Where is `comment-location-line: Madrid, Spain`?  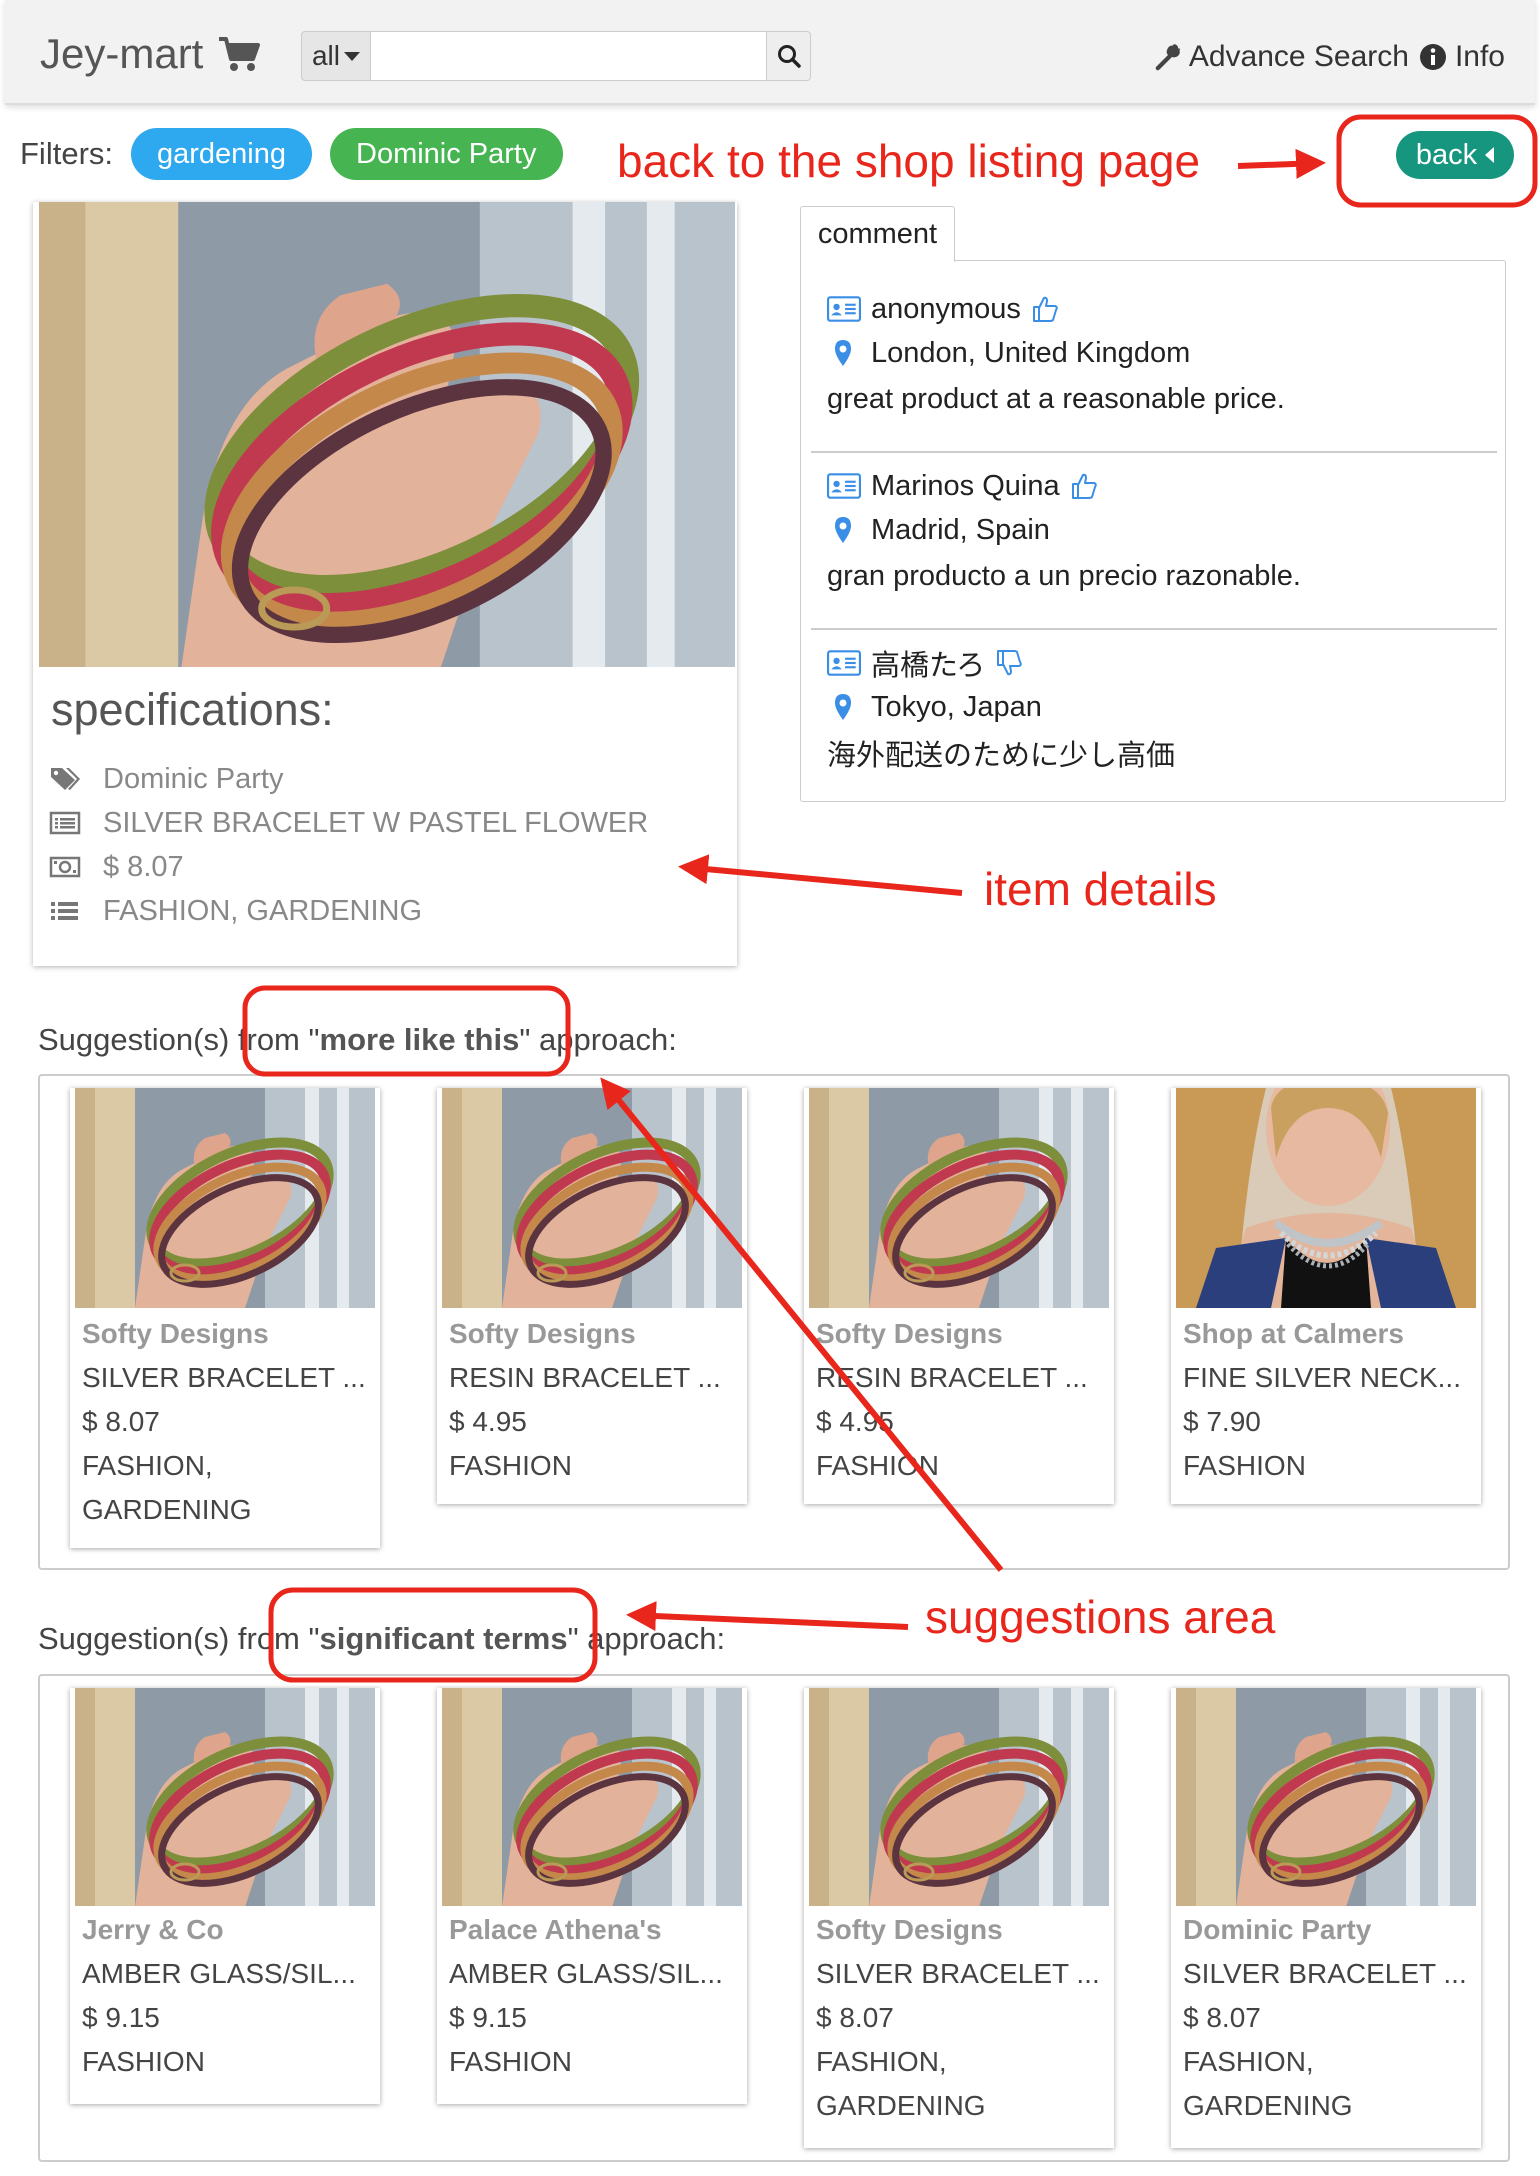
comment-location-line: Madrid, Spain is located at coordinates (1162, 530).